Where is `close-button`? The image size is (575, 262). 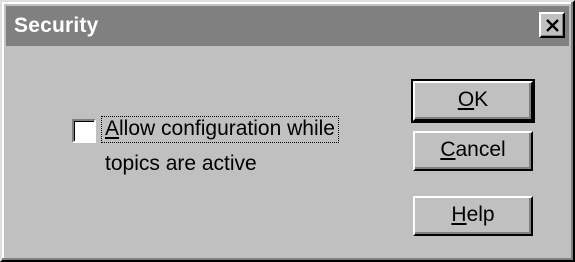 close-button is located at coordinates (552, 25).